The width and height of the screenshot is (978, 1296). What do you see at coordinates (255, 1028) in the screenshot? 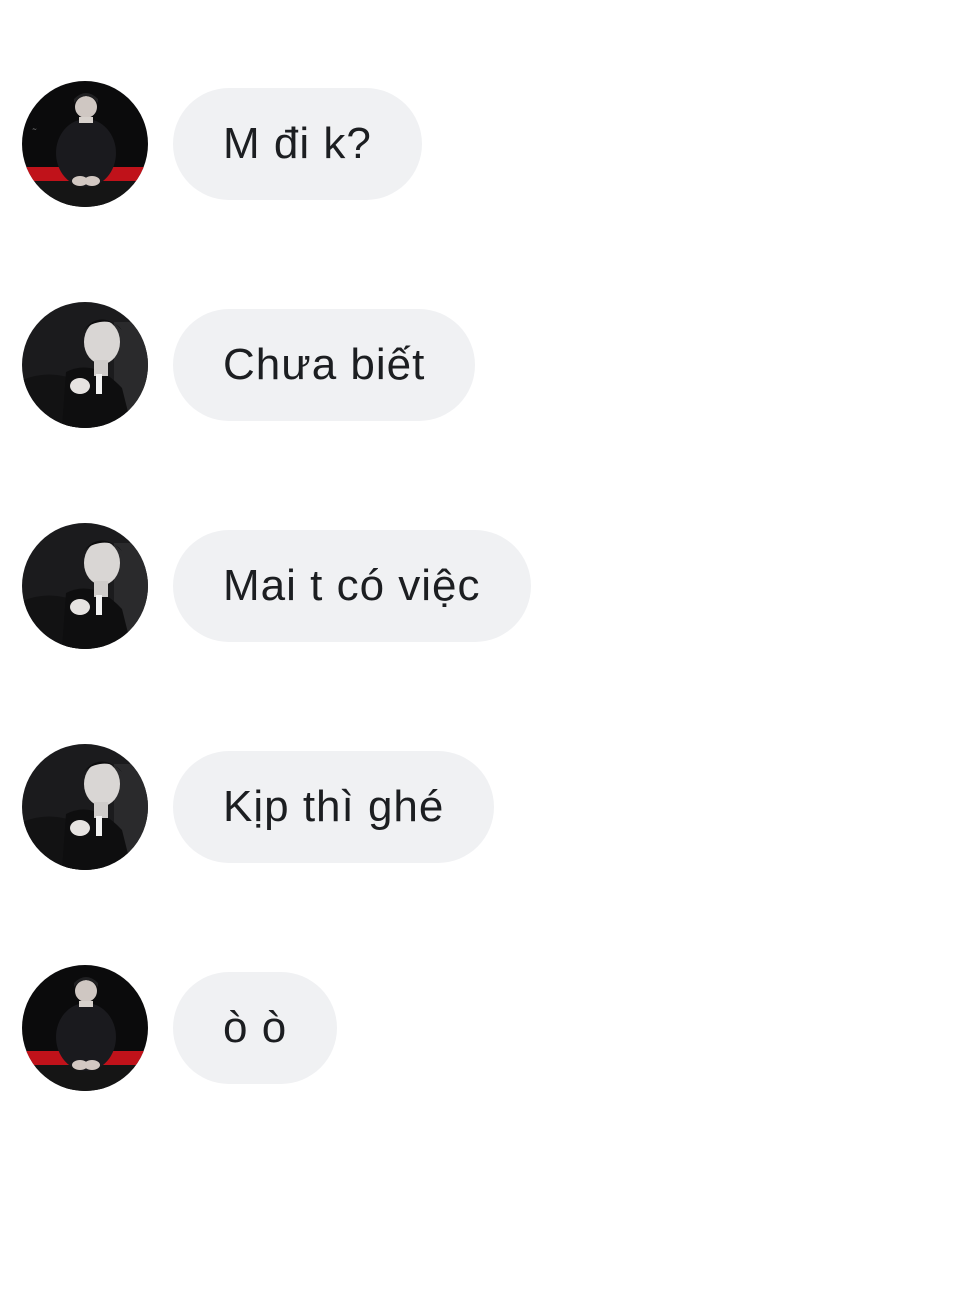
I see `message-bubble: ò ò` at bounding box center [255, 1028].